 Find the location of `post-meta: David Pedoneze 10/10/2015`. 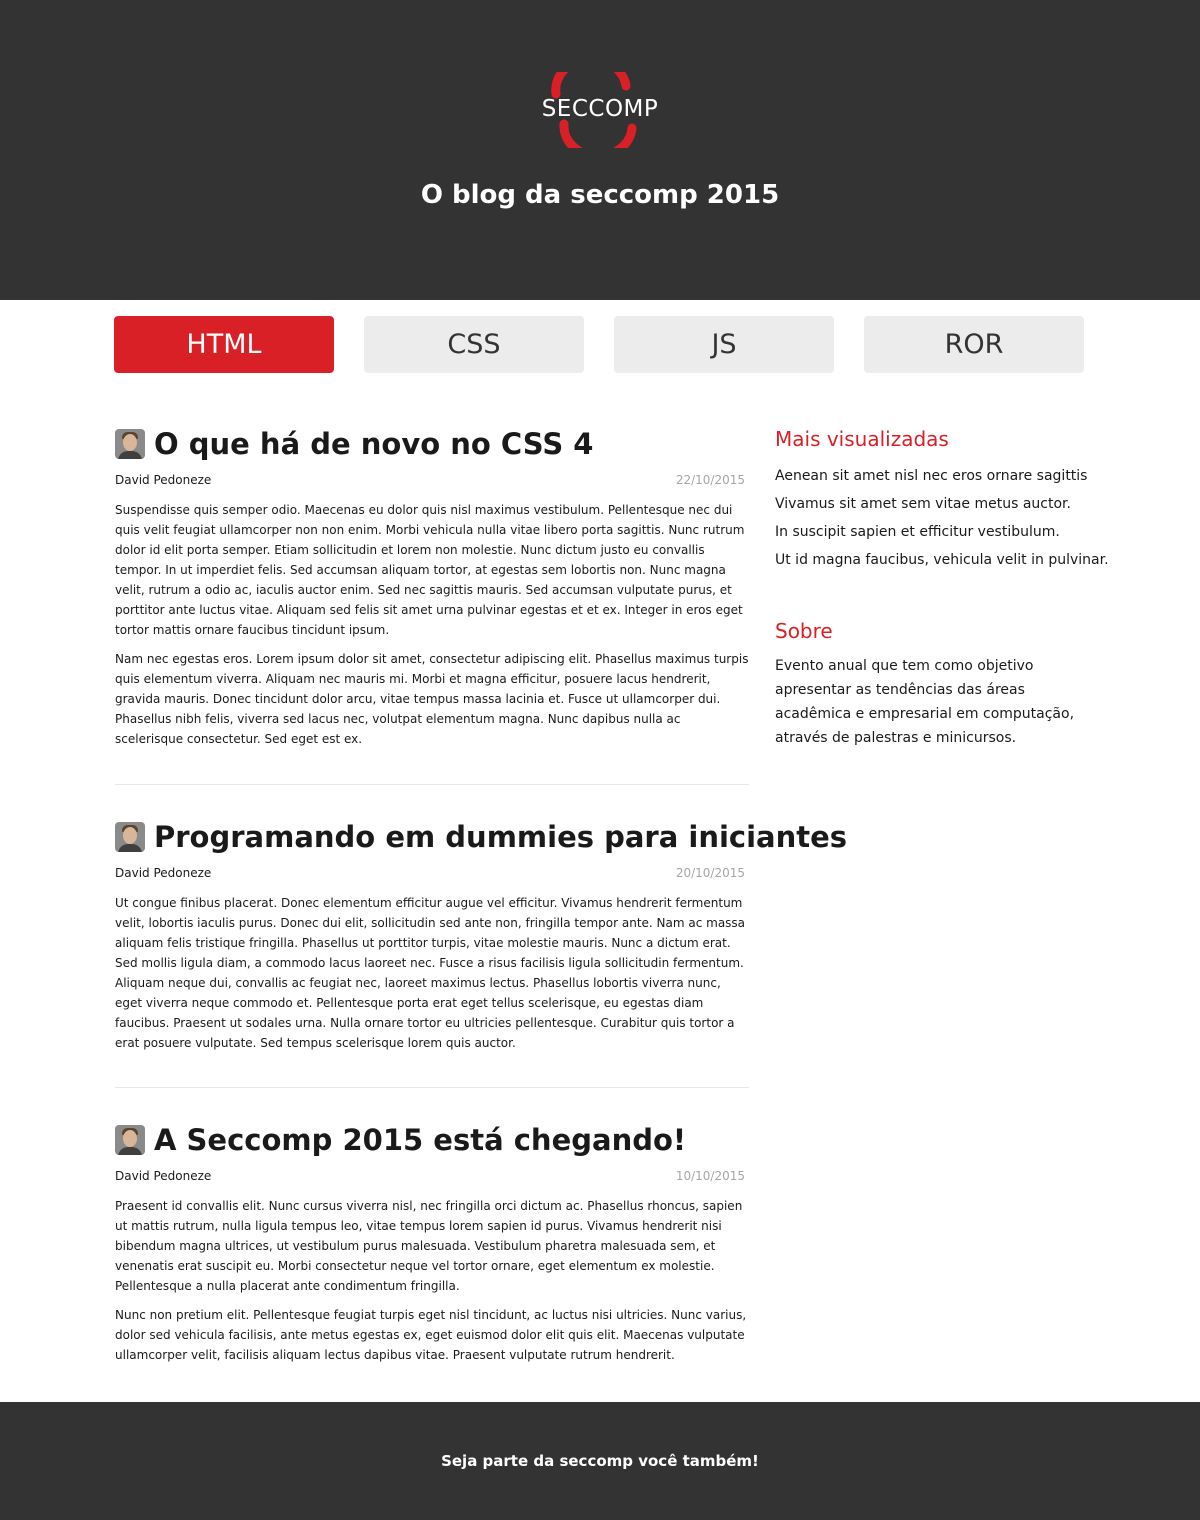

post-meta: David Pedoneze 10/10/2015 is located at coordinates (432, 1176).